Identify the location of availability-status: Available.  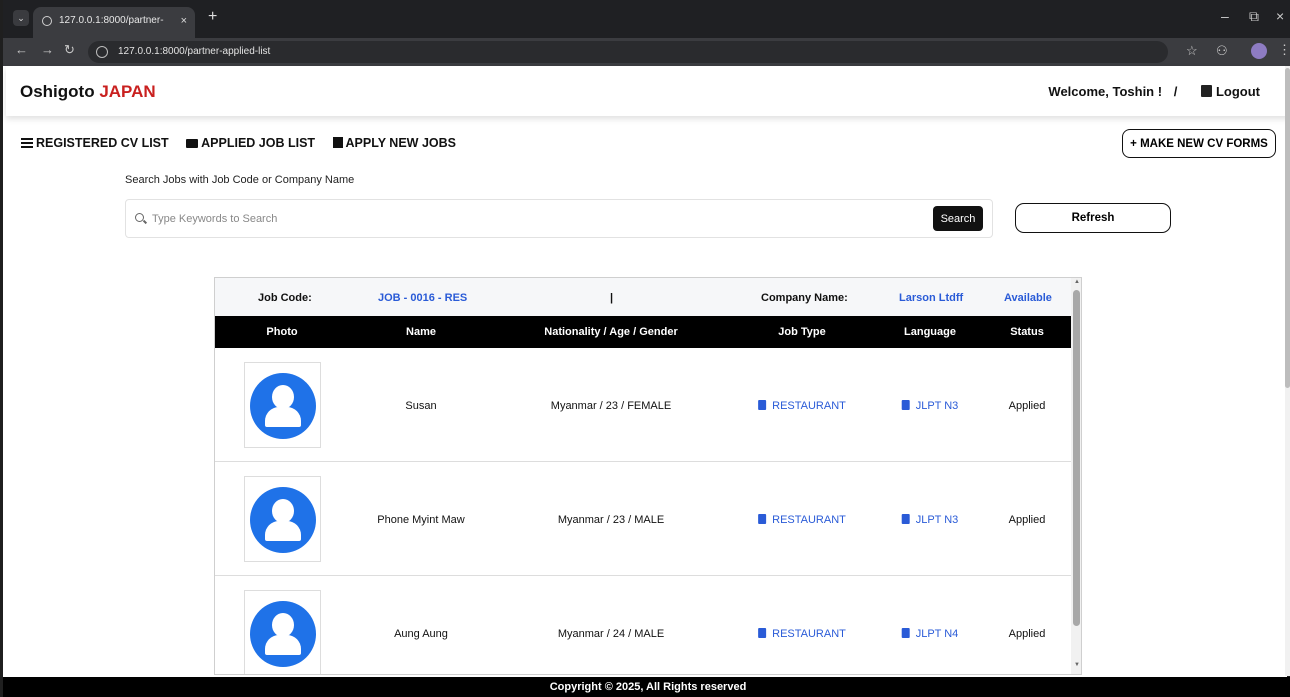
(1028, 298).